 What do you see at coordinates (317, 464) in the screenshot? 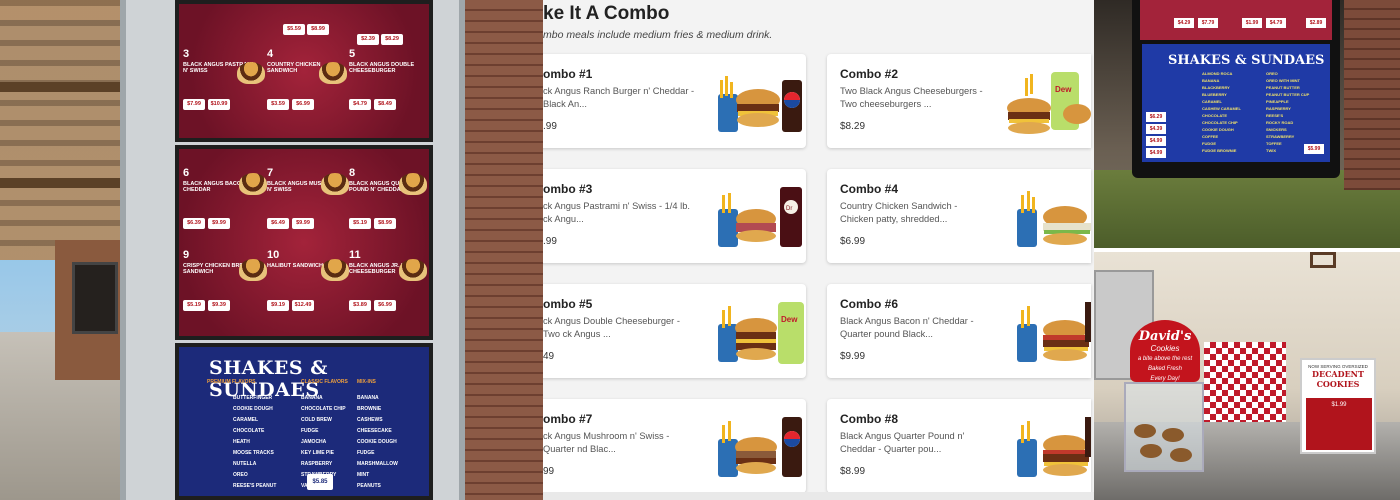
I see `flavor-item: RASPBERRY` at bounding box center [317, 464].